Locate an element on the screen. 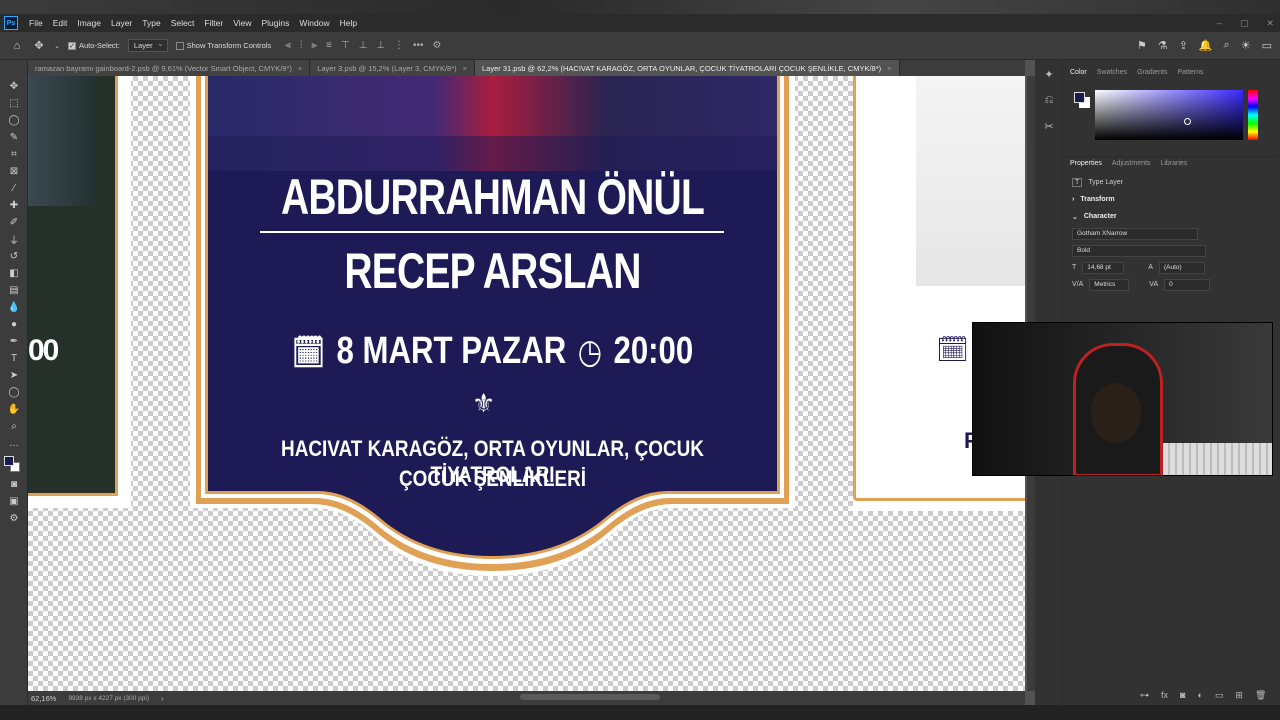  notifications-bell-icon: 🔔 is located at coordinates (1206, 45).